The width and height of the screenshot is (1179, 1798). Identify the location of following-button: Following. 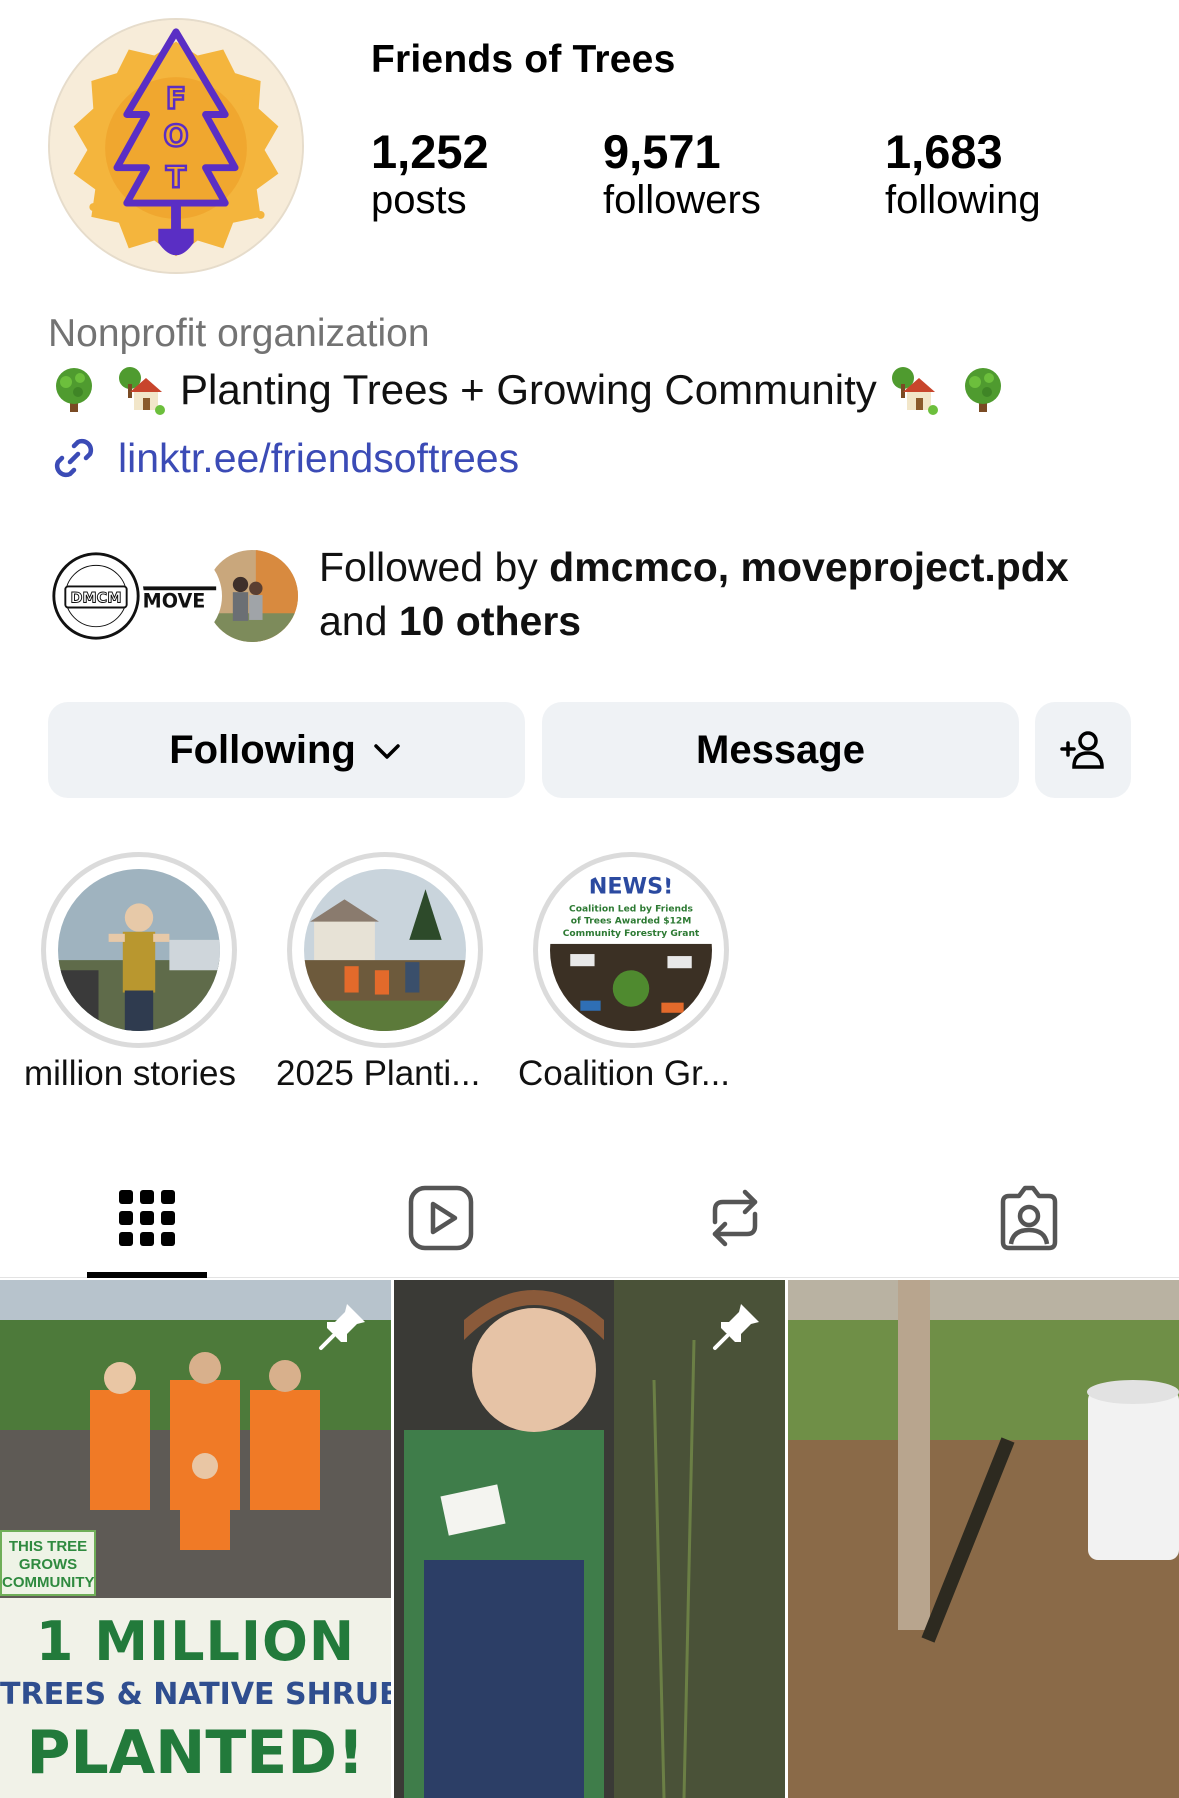
(286, 750).